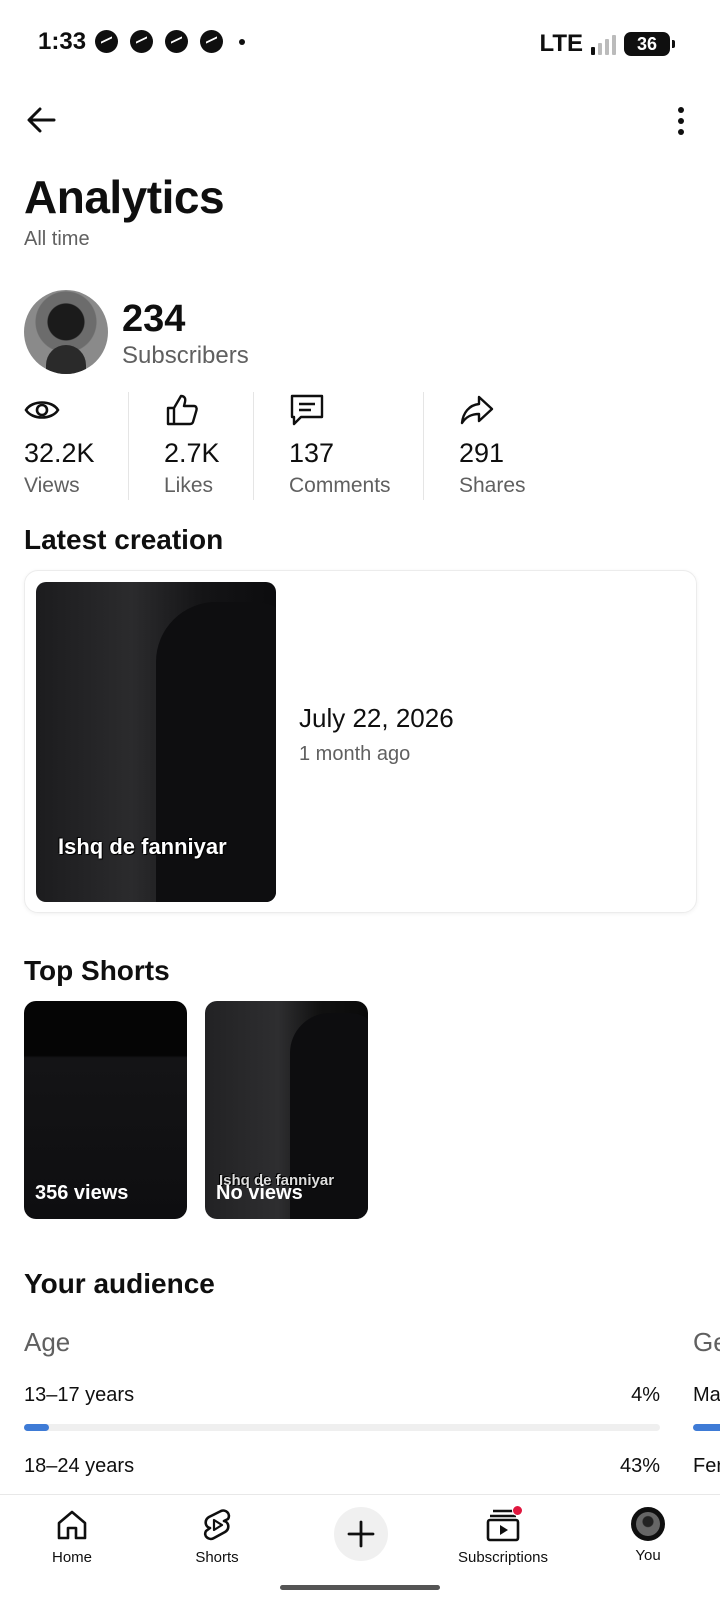  What do you see at coordinates (603, 44) in the screenshot?
I see `signal-icon` at bounding box center [603, 44].